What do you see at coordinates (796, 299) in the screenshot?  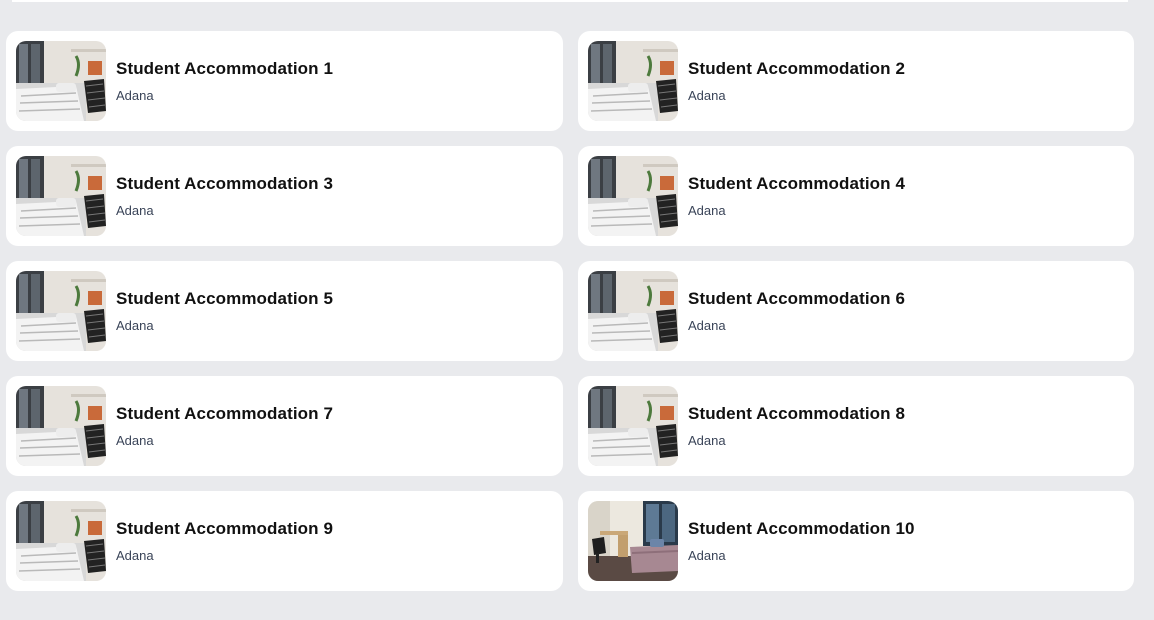 I see `listing-title: Student Accommodation 6` at bounding box center [796, 299].